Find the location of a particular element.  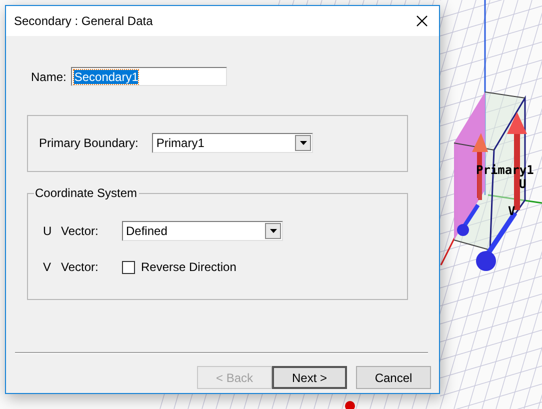

wizard-button: Cancel is located at coordinates (393, 377).